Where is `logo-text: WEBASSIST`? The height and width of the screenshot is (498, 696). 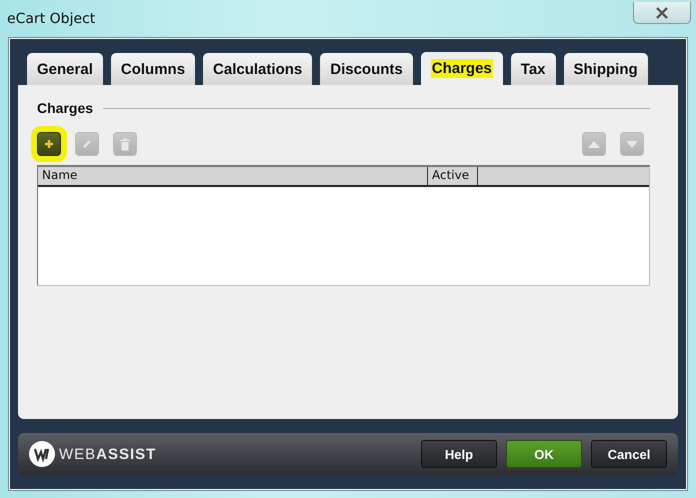
logo-text: WEBASSIST is located at coordinates (107, 454).